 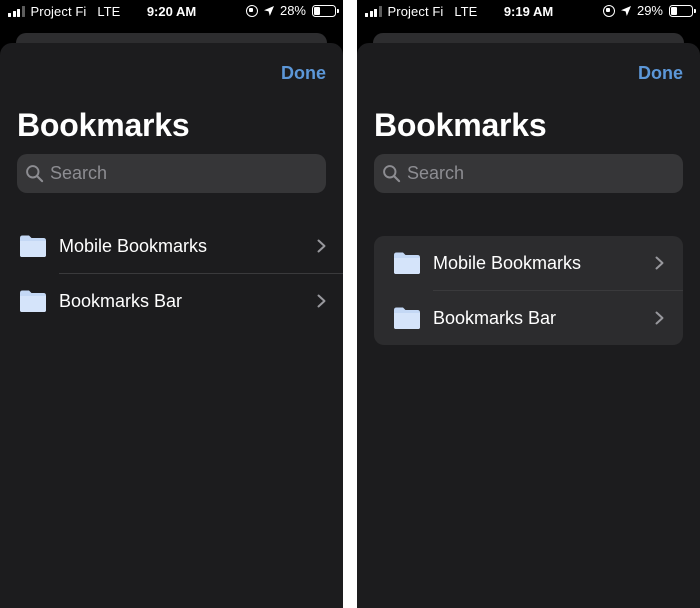 What do you see at coordinates (528, 12) in the screenshot?
I see `status-bar: Project Fi LTE 9:19 AM 29%` at bounding box center [528, 12].